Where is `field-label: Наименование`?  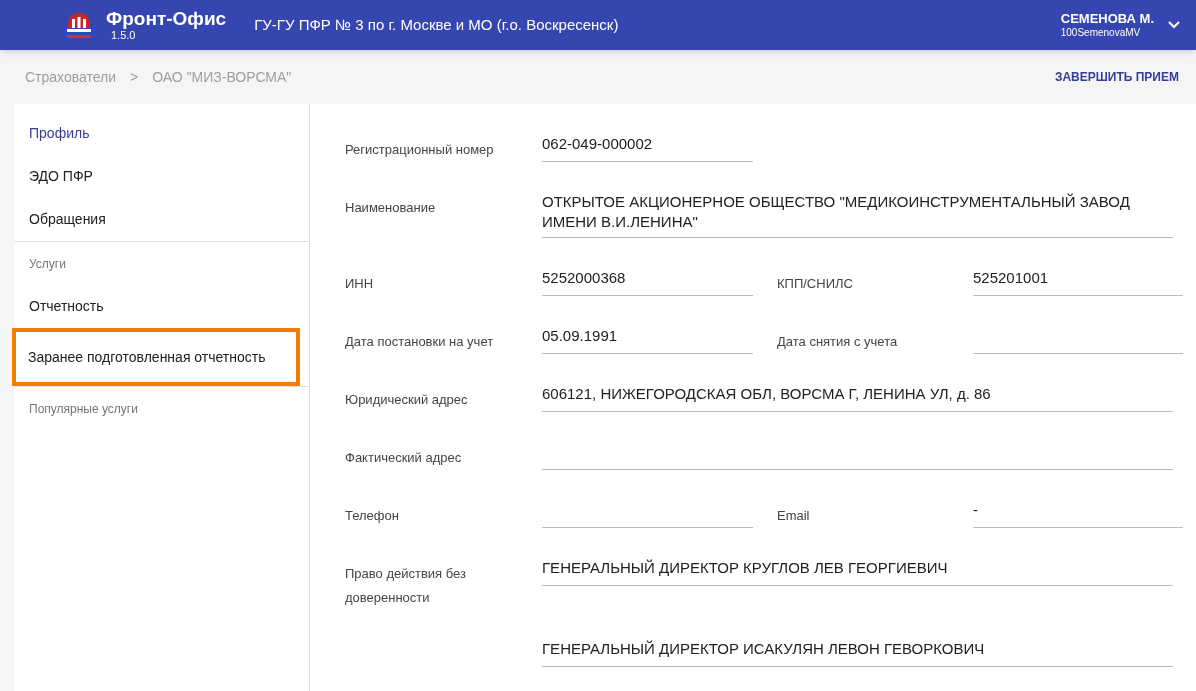
field-label: Наименование is located at coordinates (390, 207).